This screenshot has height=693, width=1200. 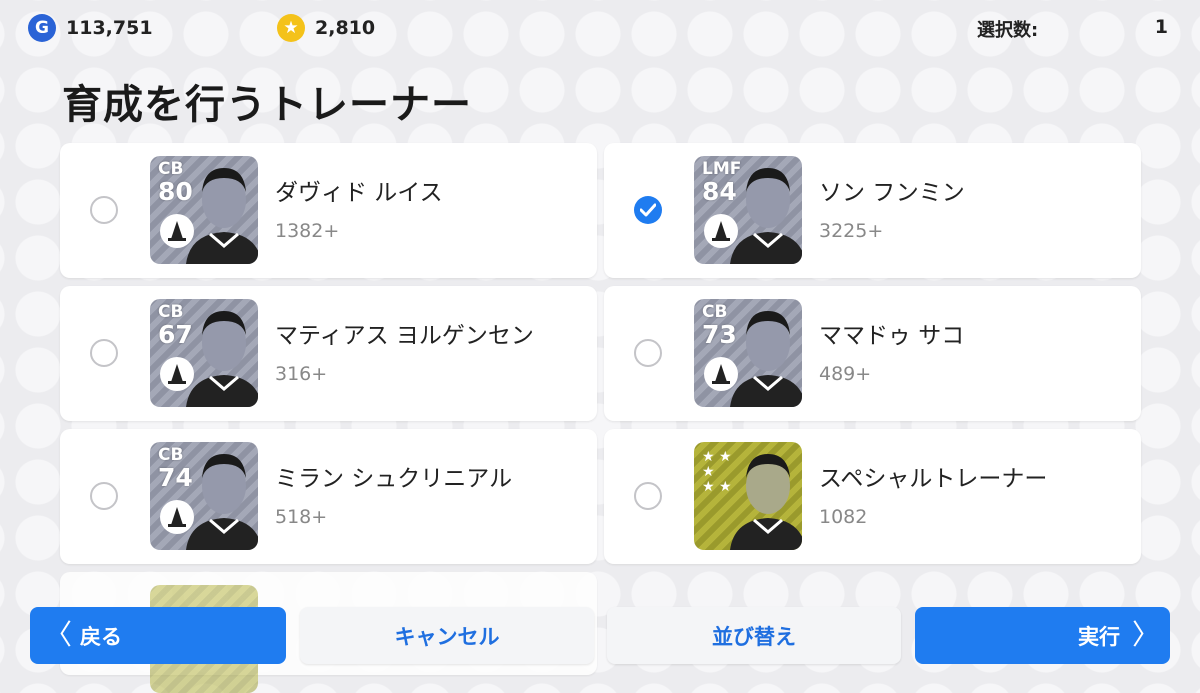 I want to click on sort-label: 並び替え, so click(x=754, y=636).